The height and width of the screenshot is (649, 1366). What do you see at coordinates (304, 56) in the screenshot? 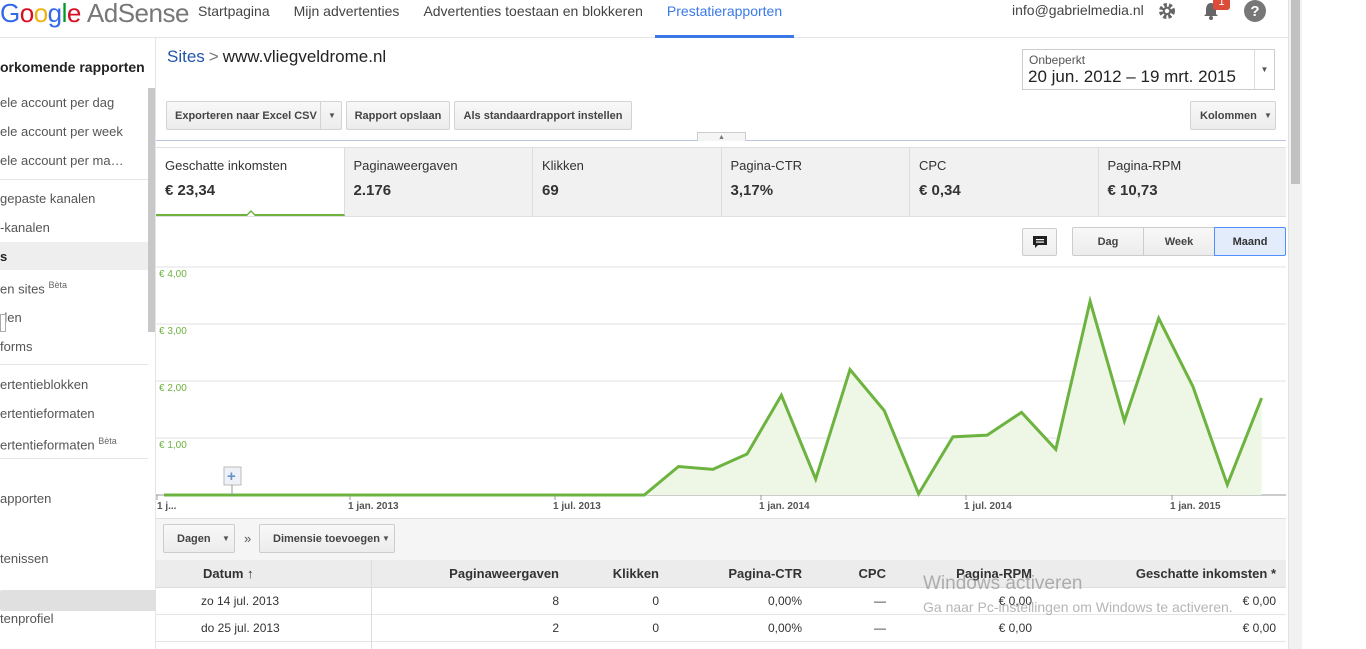
I see `breadcrumb-current: www.vliegveldrome.nl` at bounding box center [304, 56].